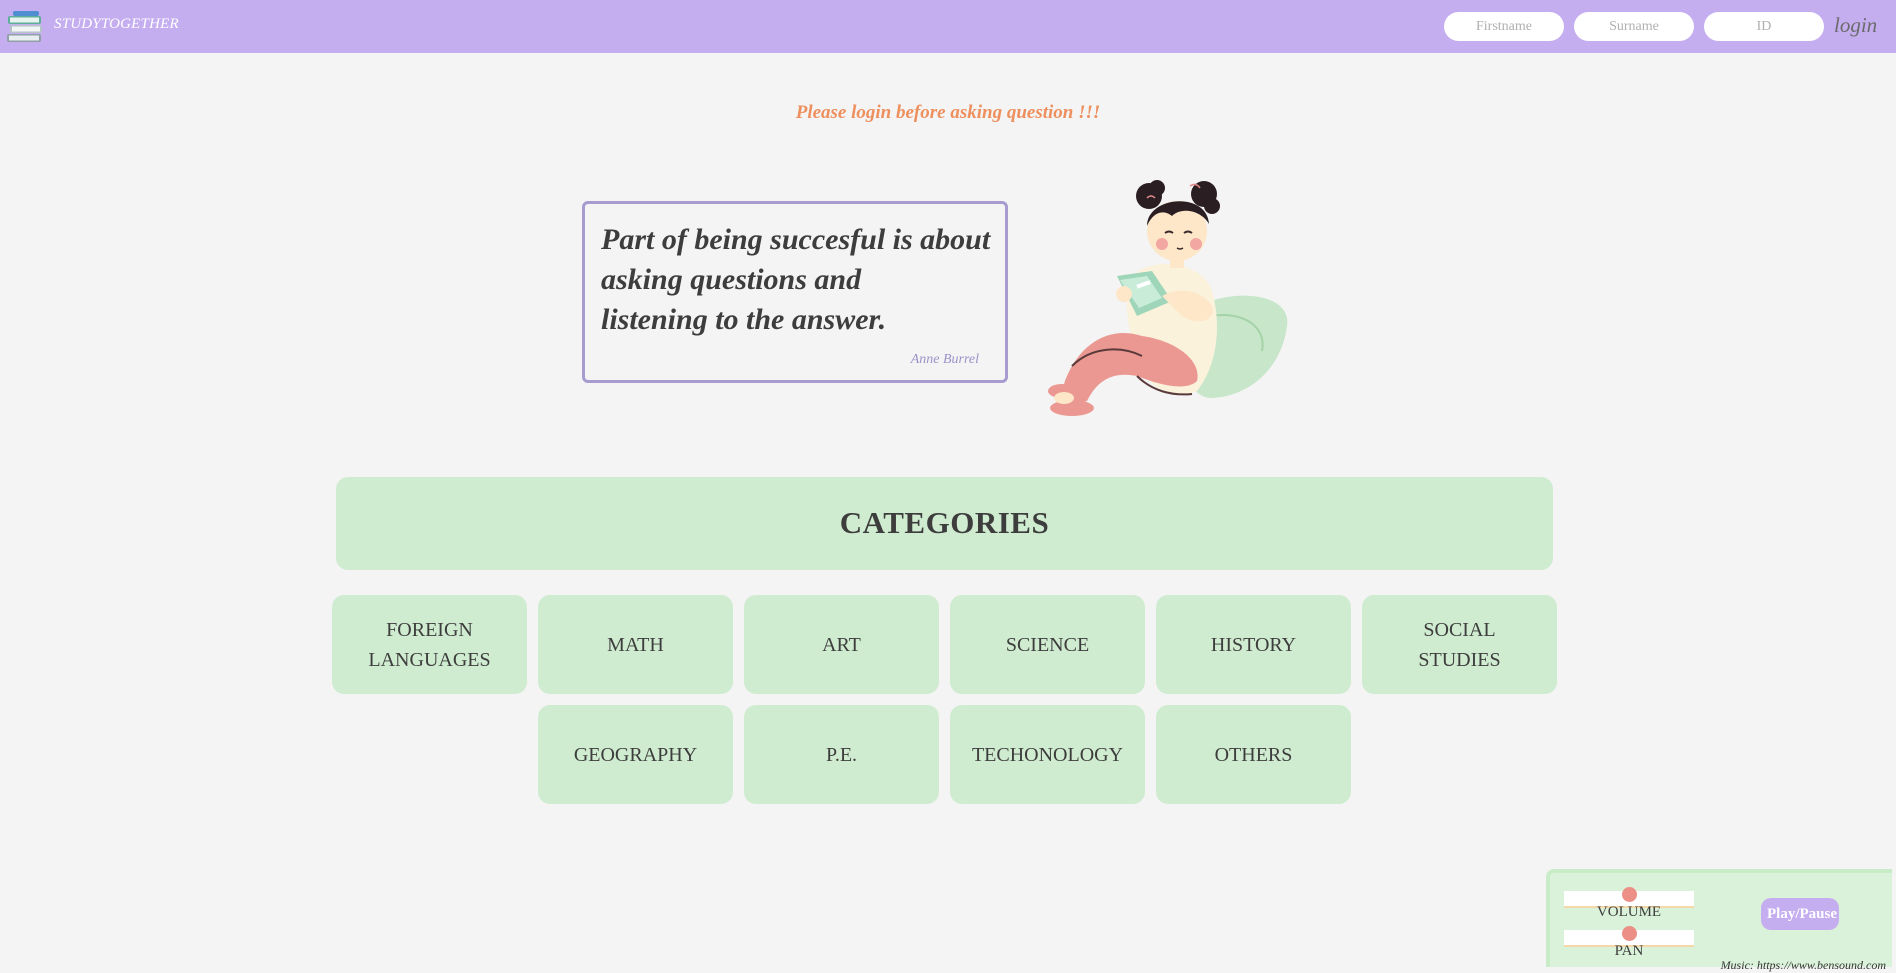 This screenshot has height=973, width=1896. I want to click on category-label: P.E., so click(841, 754).